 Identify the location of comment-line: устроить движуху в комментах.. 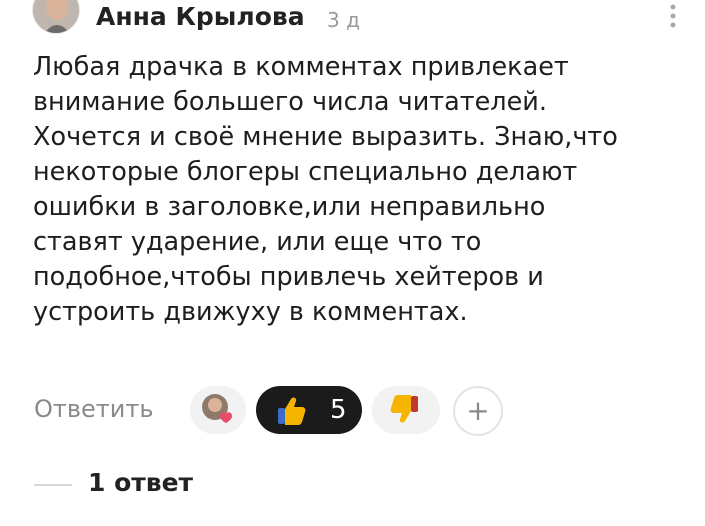
(250, 312).